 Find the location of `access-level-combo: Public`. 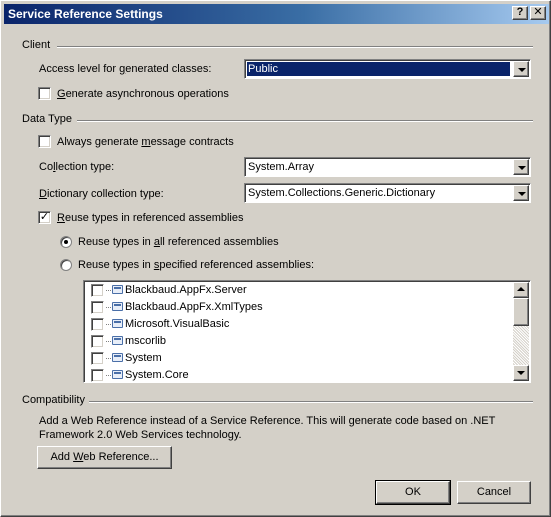

access-level-combo: Public is located at coordinates (387, 69).